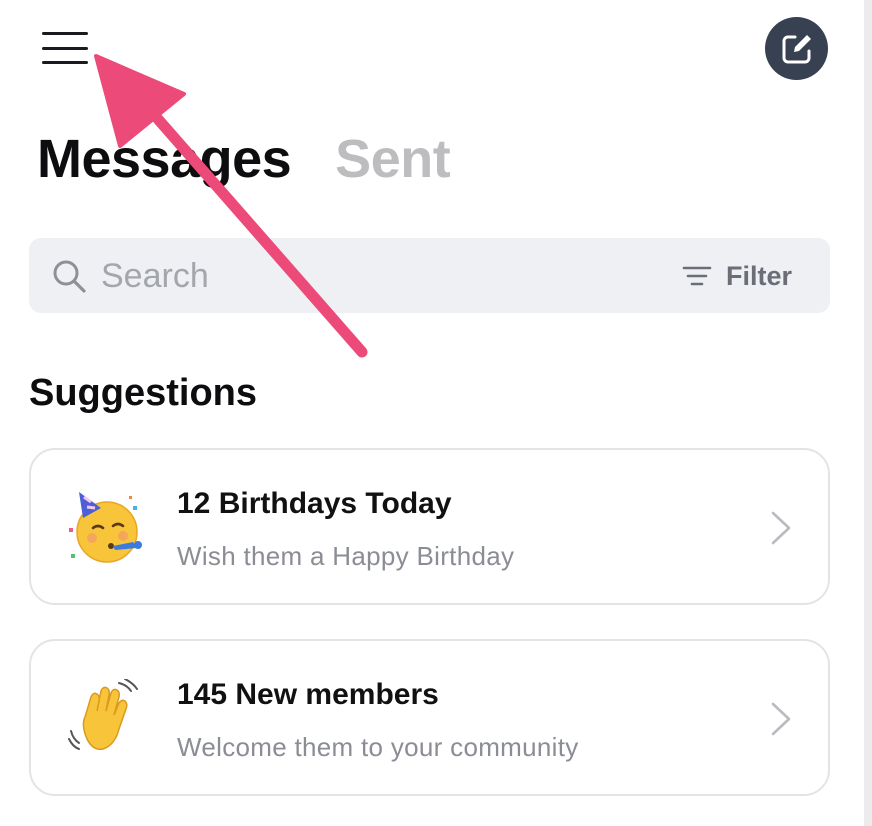  Describe the element at coordinates (346, 556) in the screenshot. I see `card-subtitle: Wish them a Happy Birthday` at that location.